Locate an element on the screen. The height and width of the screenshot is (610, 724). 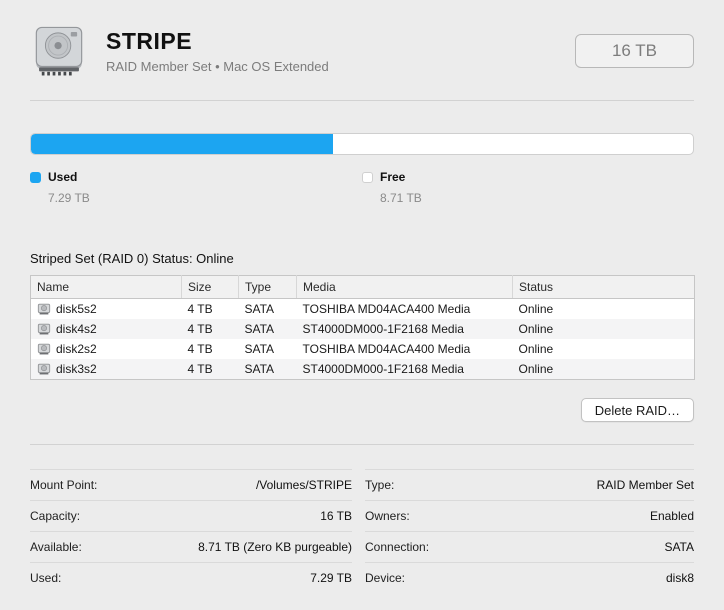
info-value: RAID Member Set is located at coordinates (645, 485).